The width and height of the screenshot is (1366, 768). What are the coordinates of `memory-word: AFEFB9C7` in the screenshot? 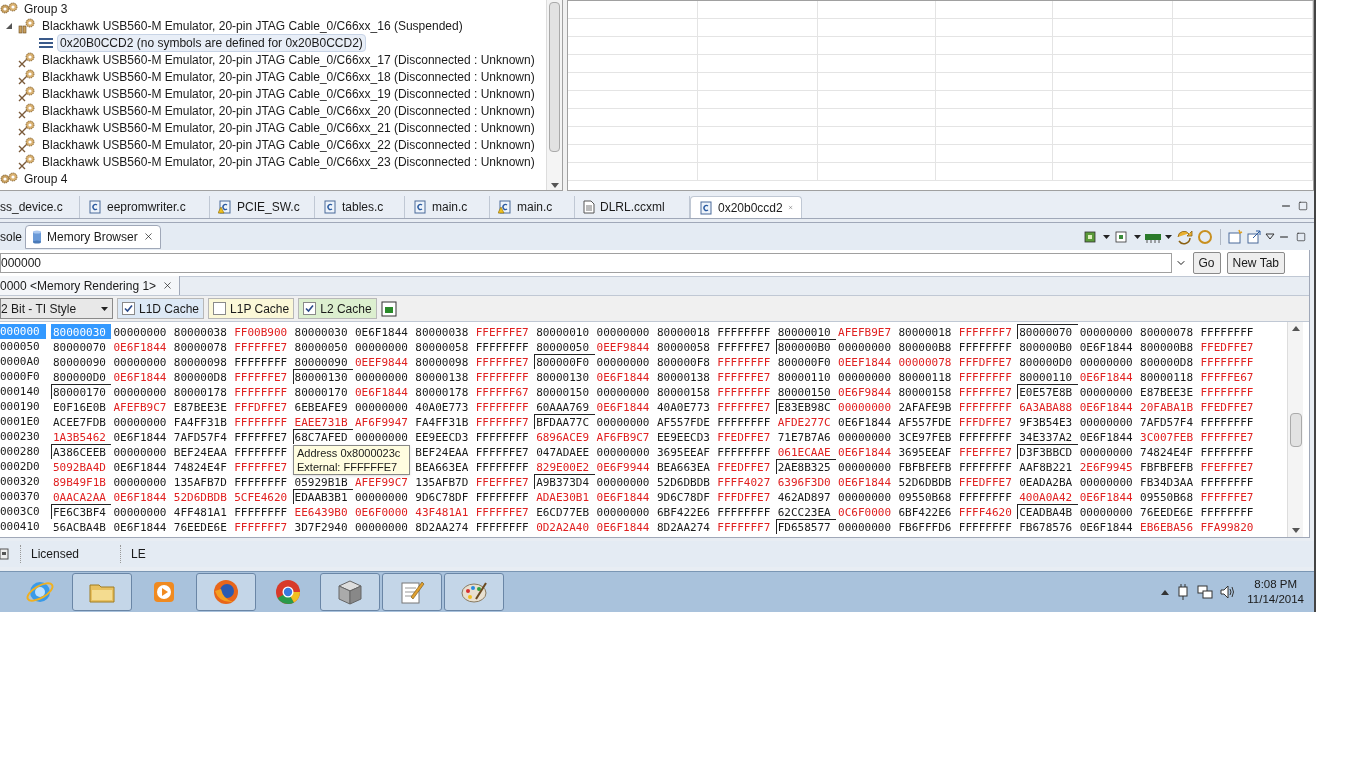 It's located at (141, 406).